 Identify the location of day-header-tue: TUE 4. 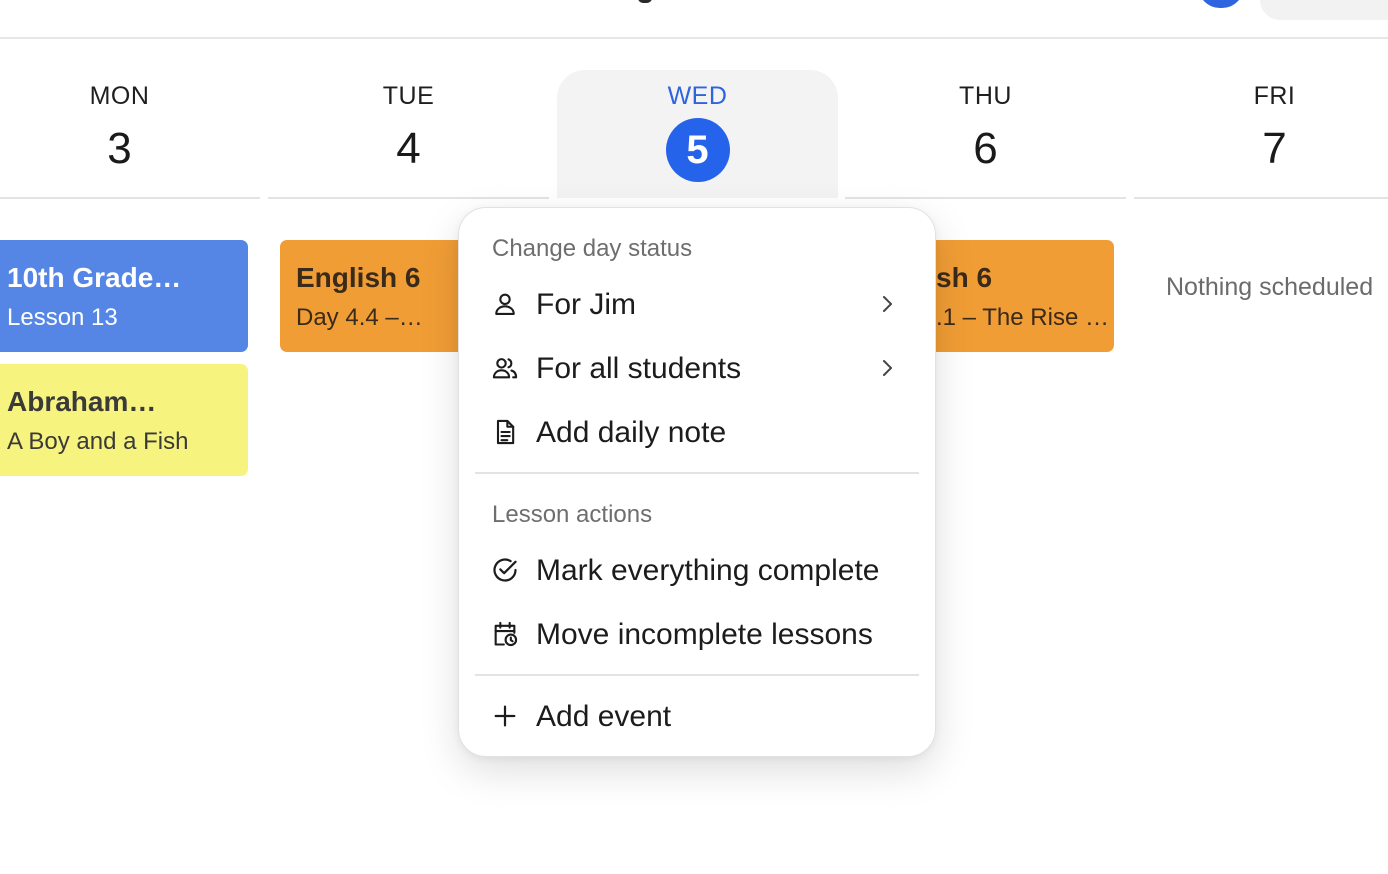
(408, 134).